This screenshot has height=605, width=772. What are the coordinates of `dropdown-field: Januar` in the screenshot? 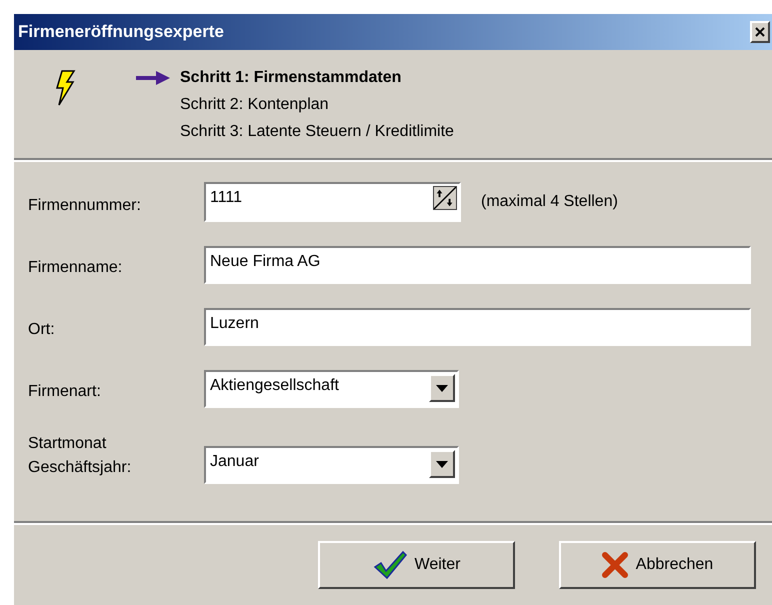 It's located at (331, 465).